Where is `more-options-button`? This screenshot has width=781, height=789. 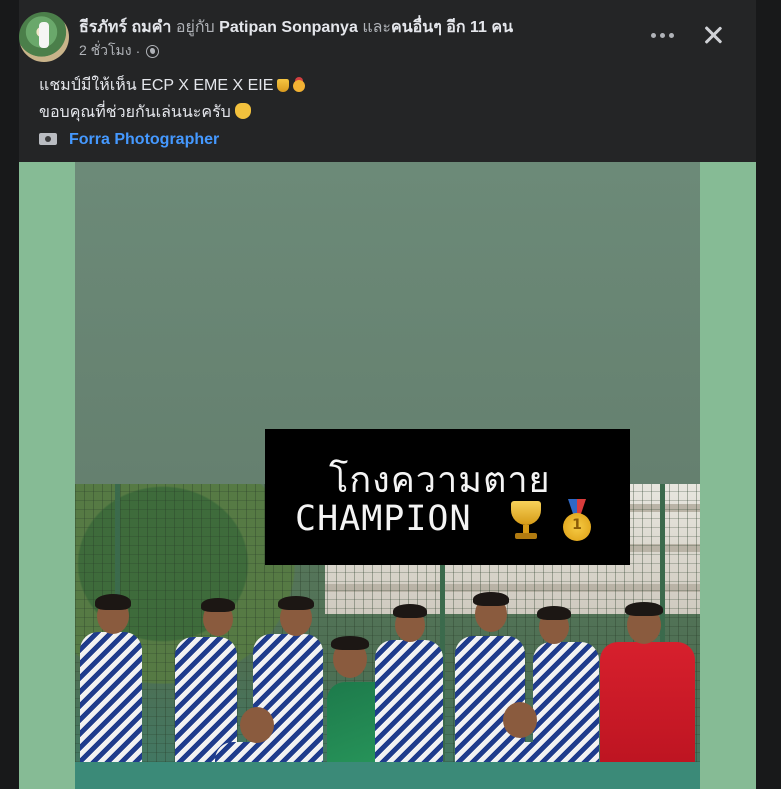
more-options-button is located at coordinates (662, 35).